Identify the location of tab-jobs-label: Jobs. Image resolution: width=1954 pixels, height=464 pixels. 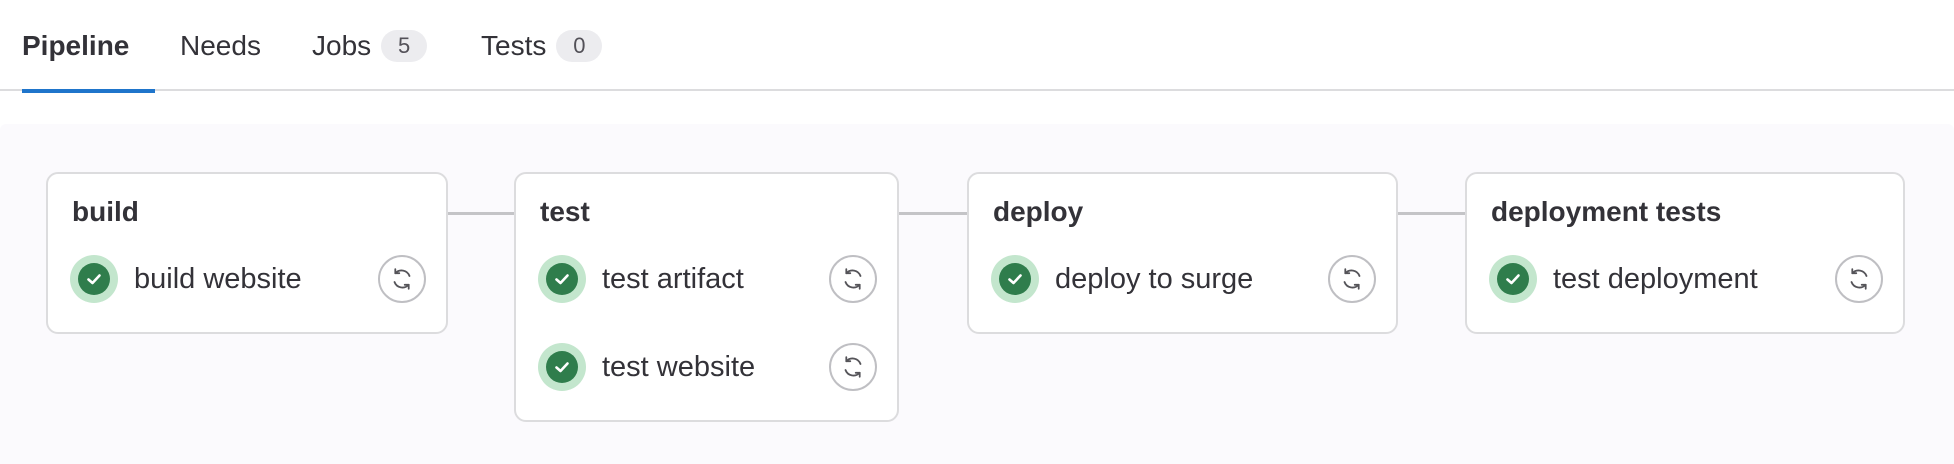
(342, 45).